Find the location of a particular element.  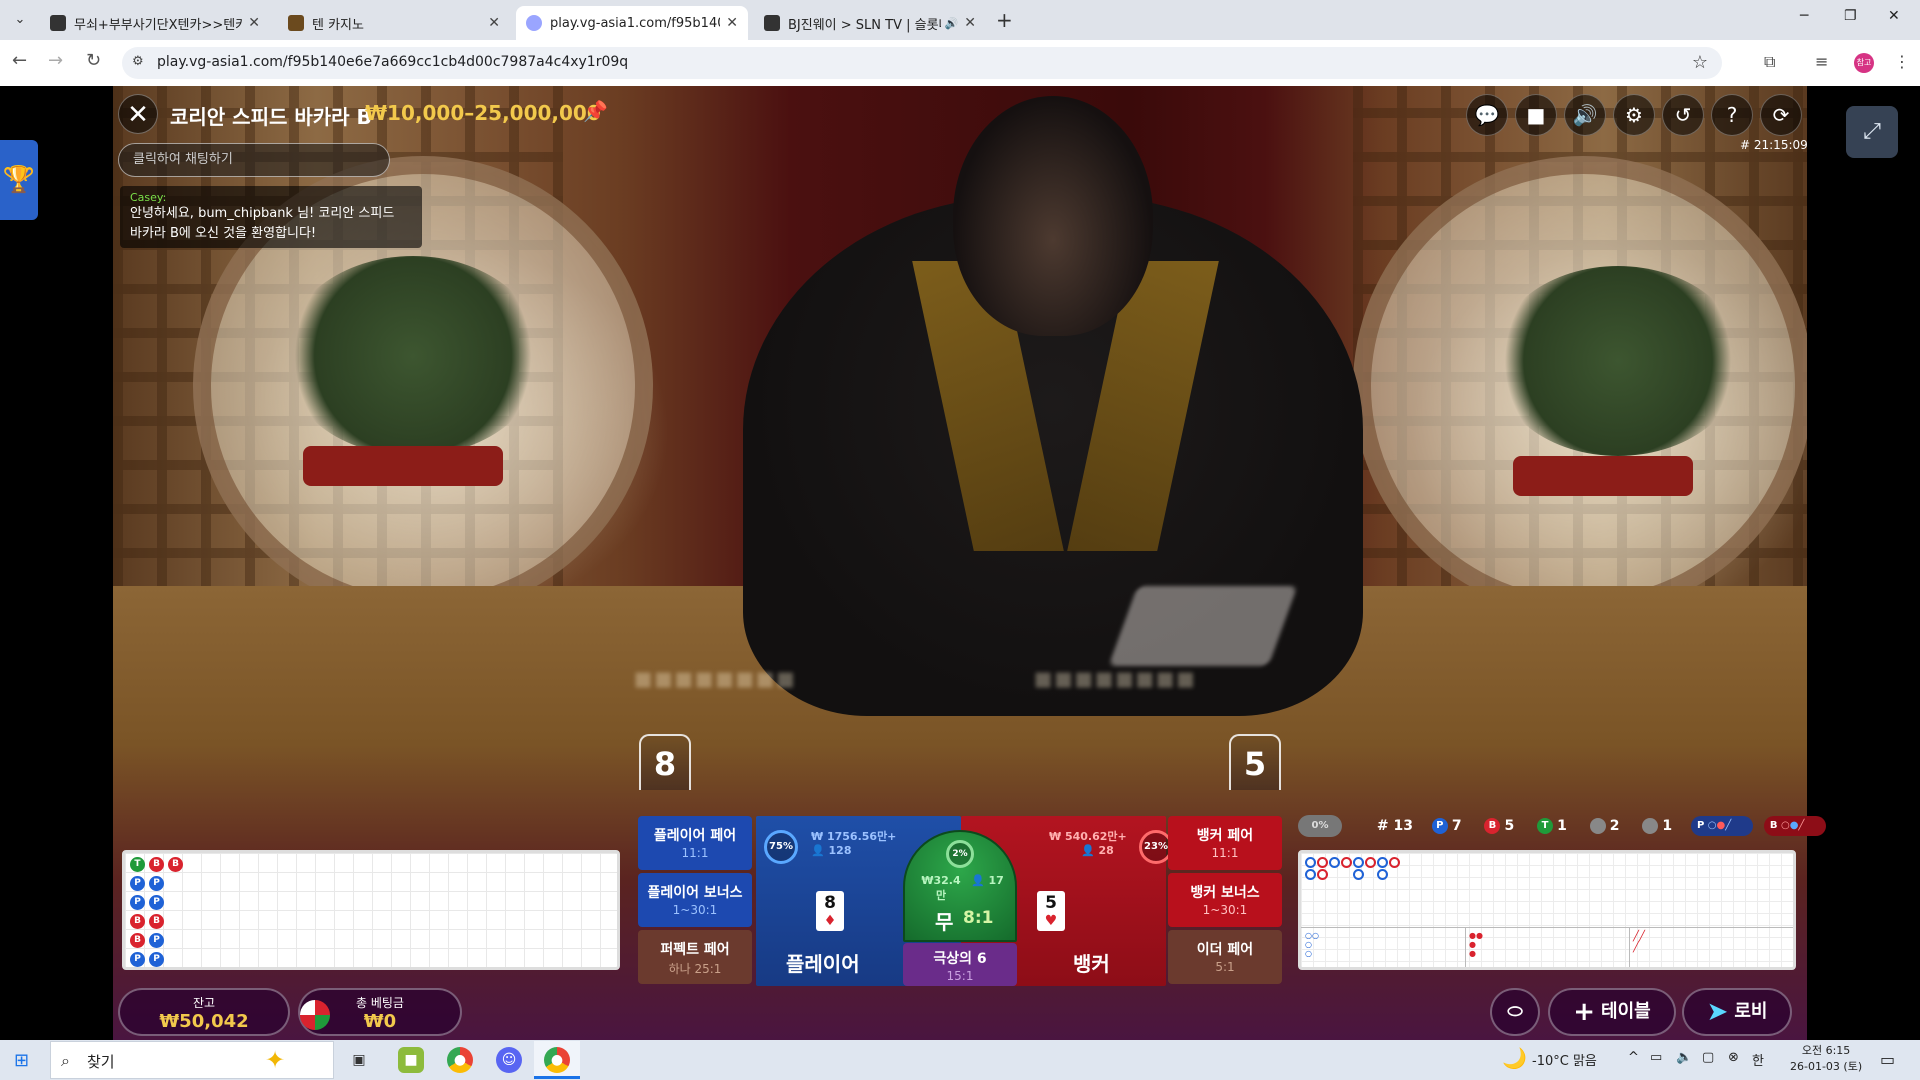

fullscreen-button: ⤢ is located at coordinates (1872, 132).